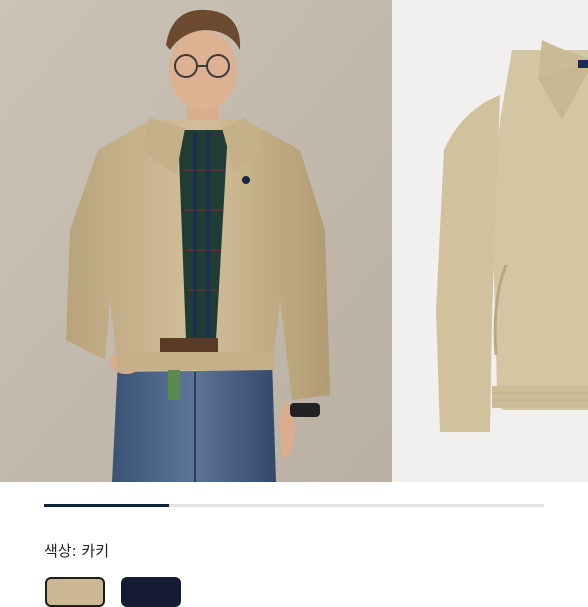  I want to click on gallery-progress-fill, so click(106, 505).